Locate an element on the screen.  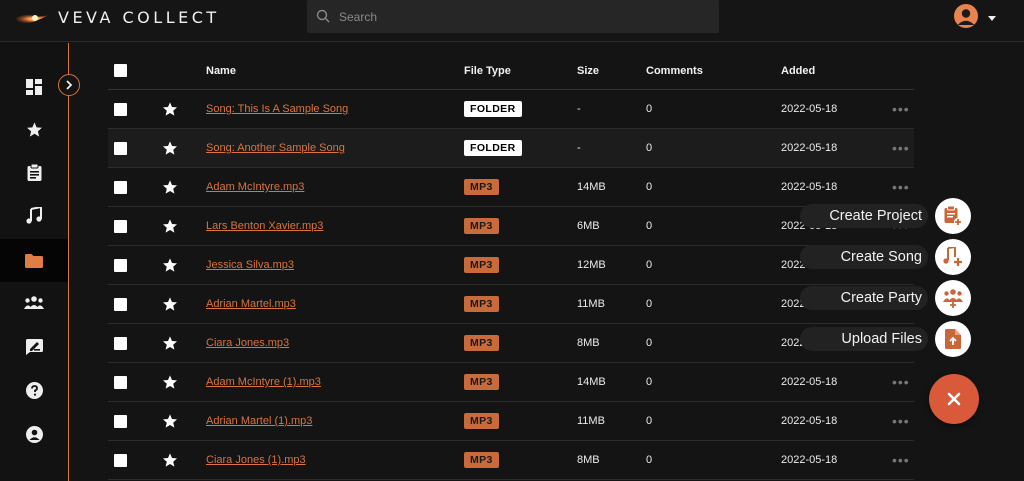
search-bar is located at coordinates (513, 16).